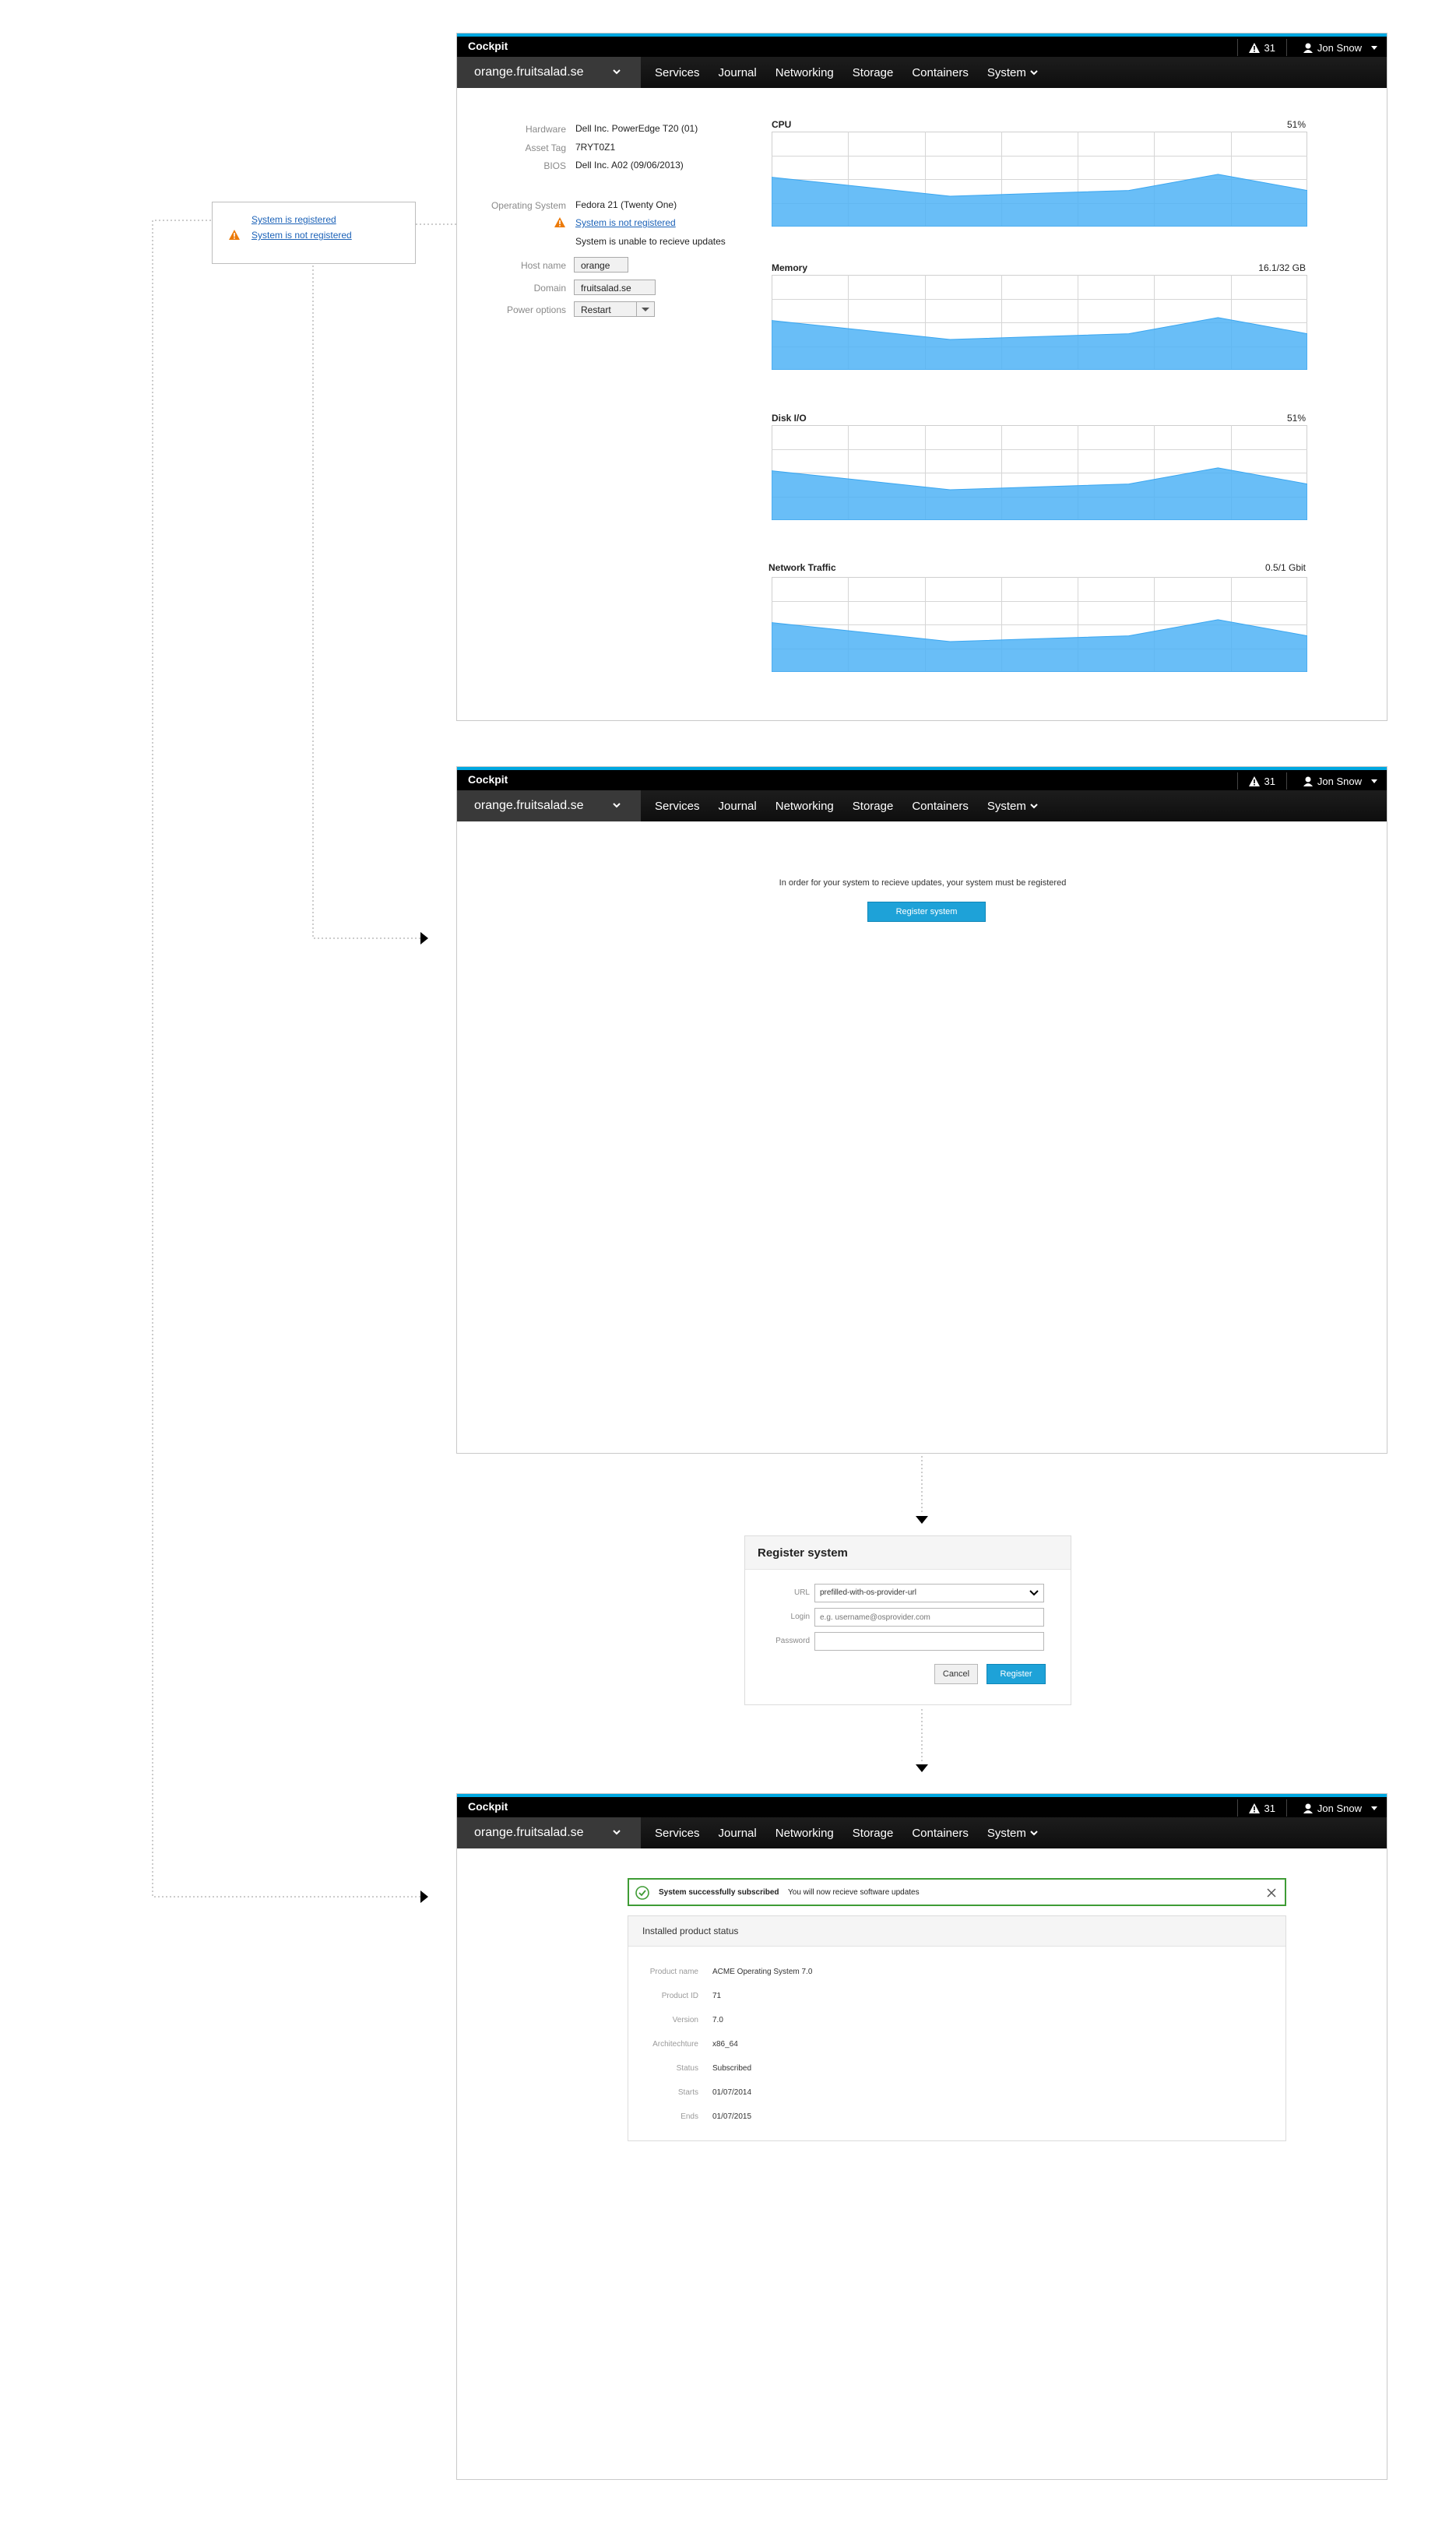 This screenshot has width=1456, height=2536. I want to click on memory-chart-title: Memory, so click(790, 267).